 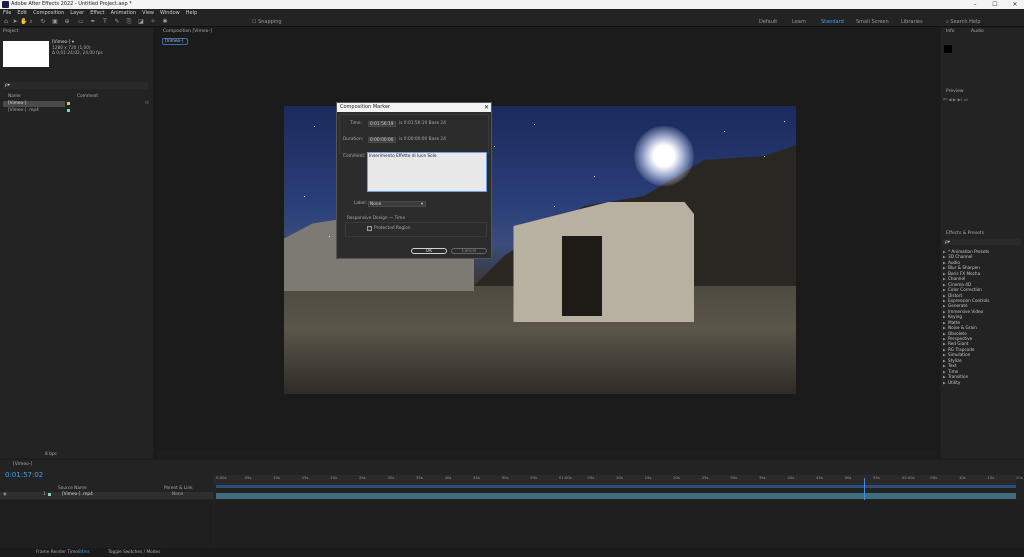 I want to click on eraser-tool-icon: ◪, so click(x=141, y=21).